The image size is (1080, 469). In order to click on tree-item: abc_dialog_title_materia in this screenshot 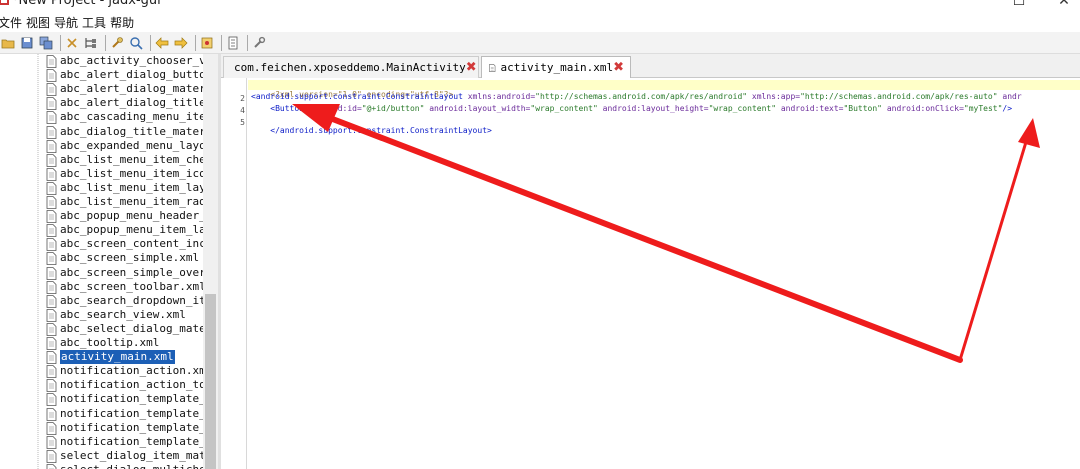, I will do `click(109, 132)`.